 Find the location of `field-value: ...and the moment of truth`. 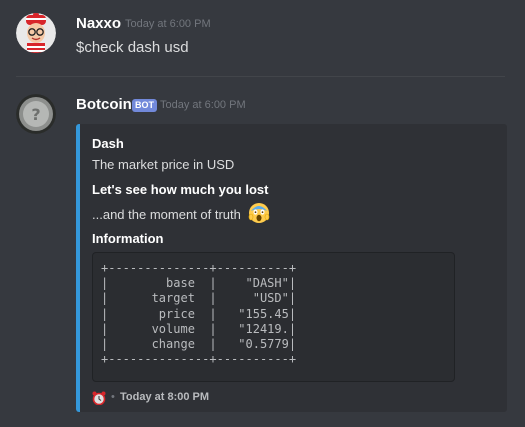

field-value: ...and the moment of truth is located at coordinates (166, 214).